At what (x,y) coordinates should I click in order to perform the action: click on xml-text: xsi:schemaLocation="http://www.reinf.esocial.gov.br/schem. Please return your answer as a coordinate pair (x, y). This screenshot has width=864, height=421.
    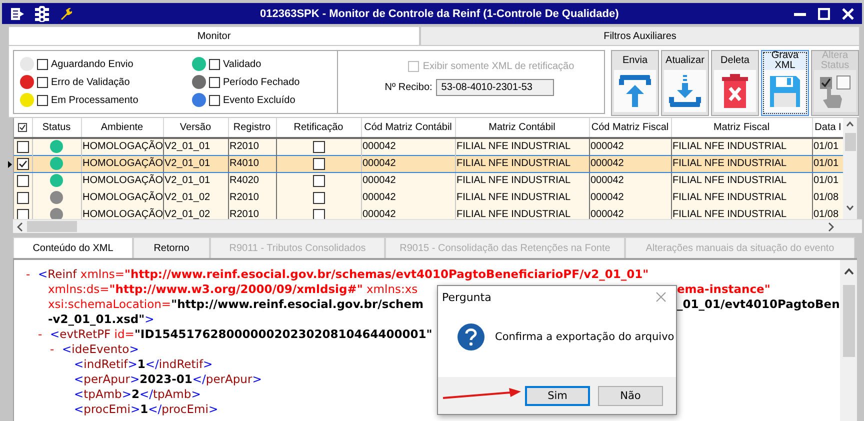
    Looking at the image, I should click on (236, 304).